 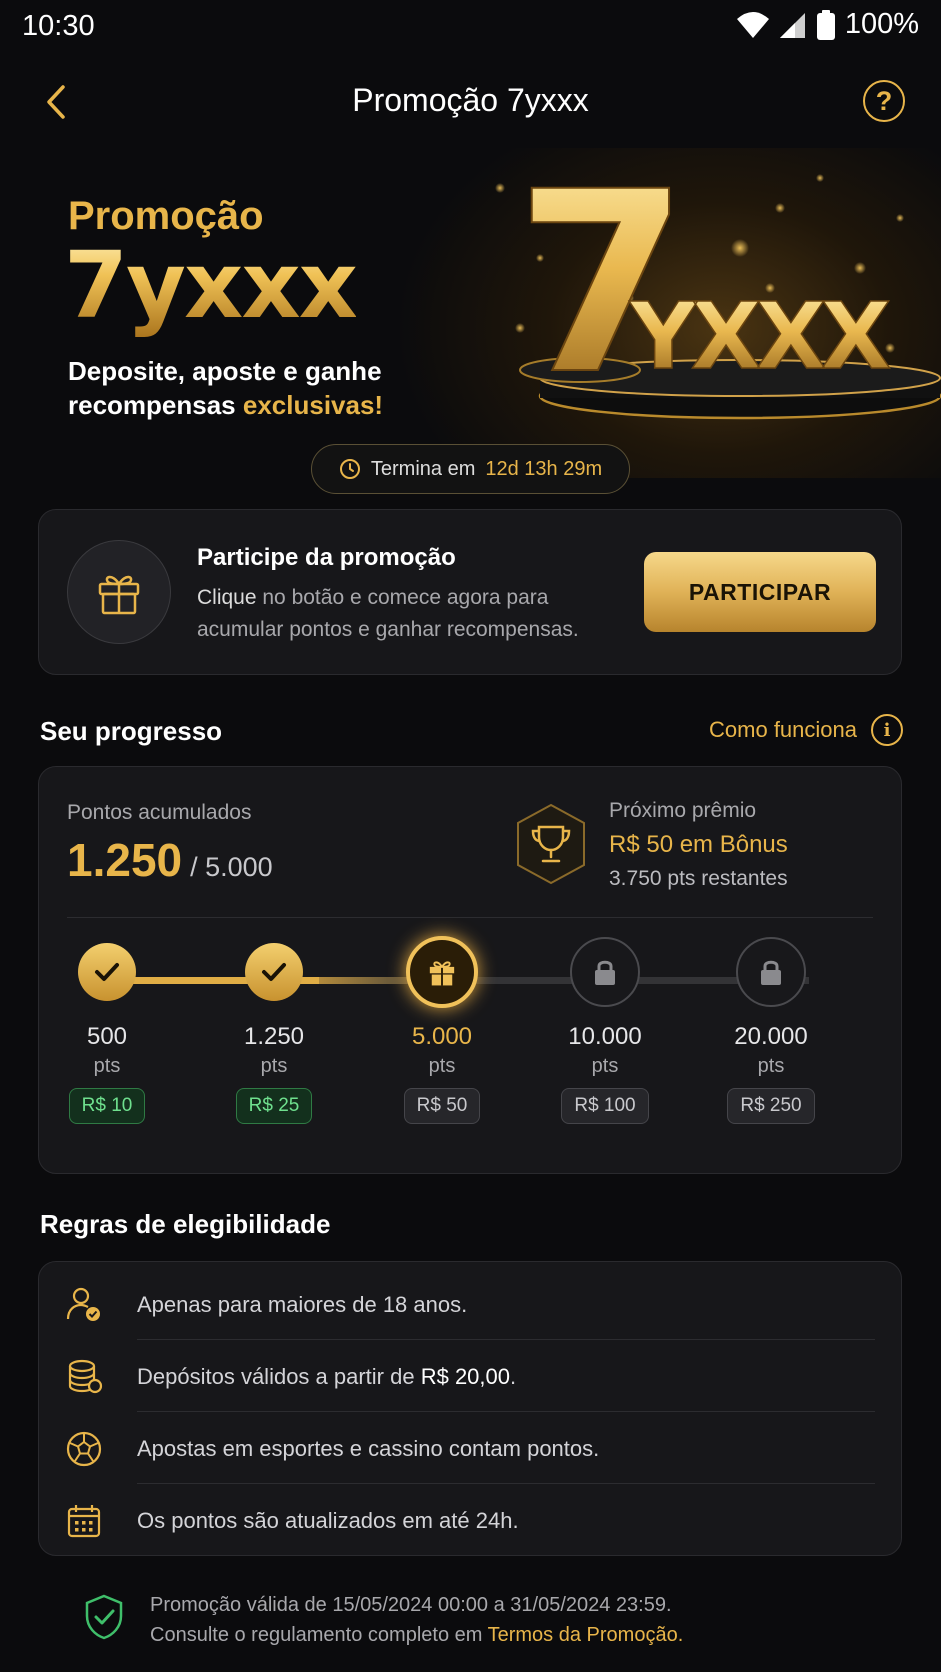 I want to click on milestone-1250: 1.250 pts R$ 25, so click(x=274, y=1033).